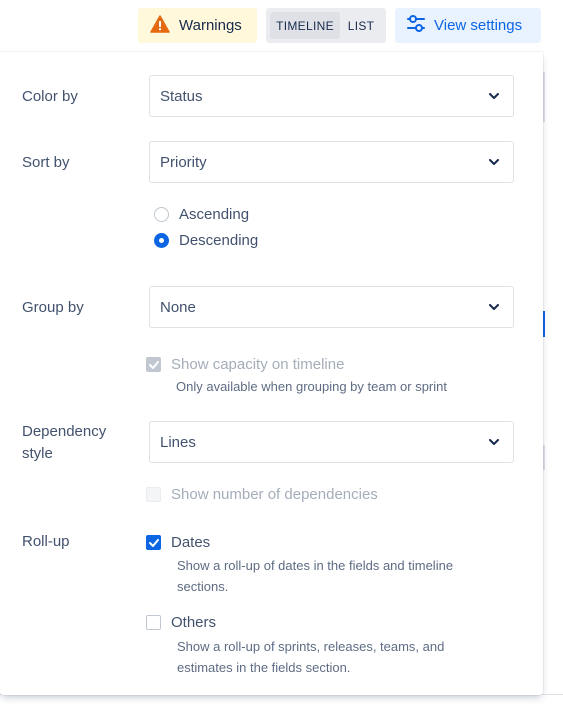 Image resolution: width=563 pixels, height=723 pixels. Describe the element at coordinates (331, 442) in the screenshot. I see `dependency-style-select: Lines` at that location.